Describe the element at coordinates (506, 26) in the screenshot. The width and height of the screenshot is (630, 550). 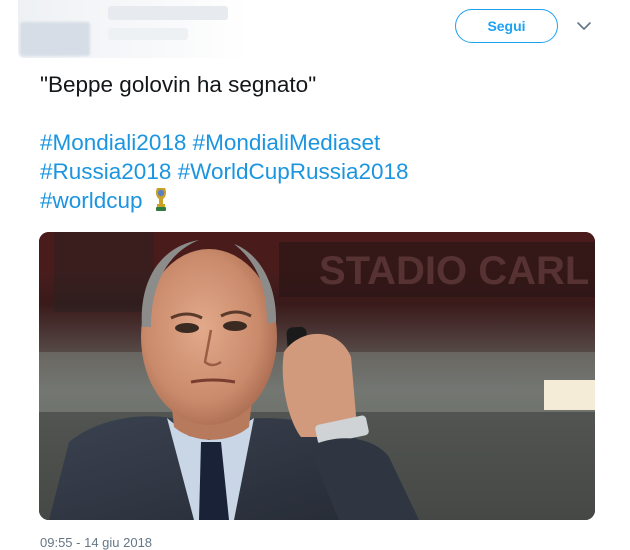
I see `follow-button: Segui` at that location.